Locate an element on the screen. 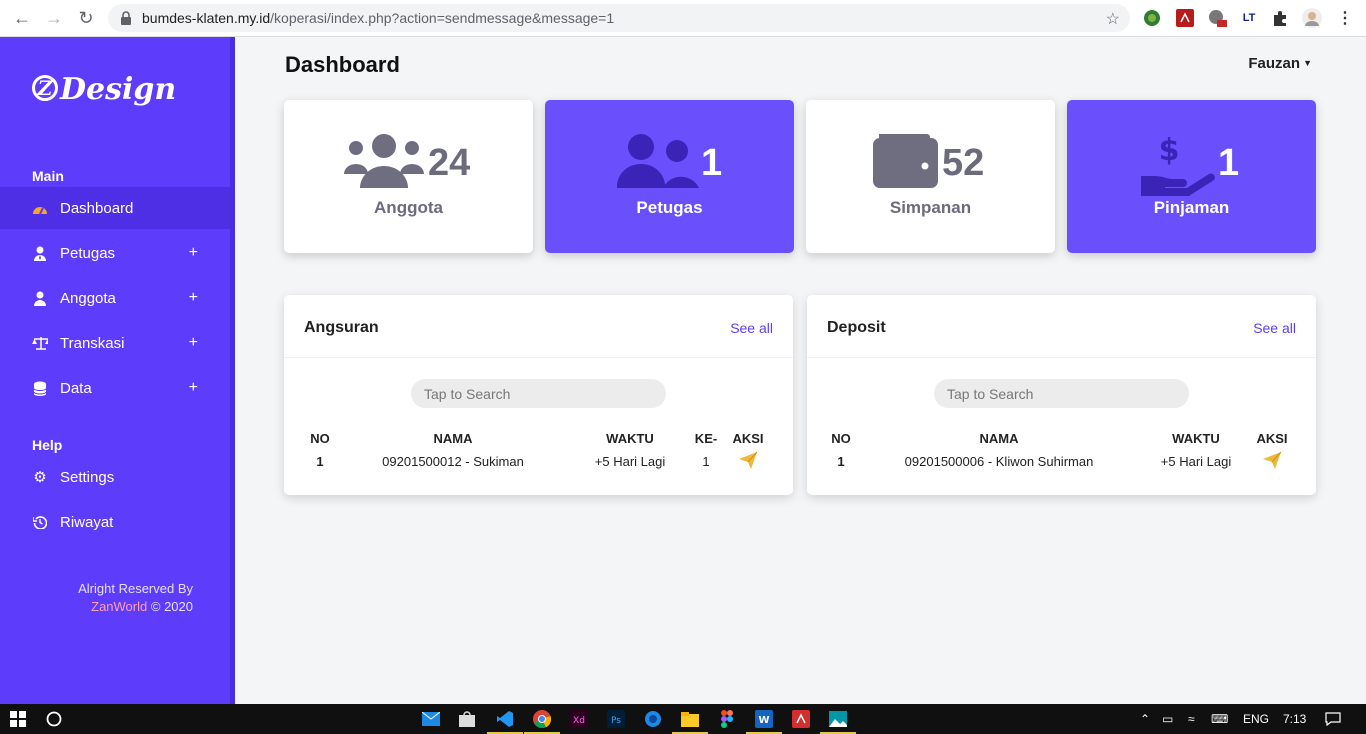 The image size is (1366, 734). panel-title: Deposit is located at coordinates (856, 327).